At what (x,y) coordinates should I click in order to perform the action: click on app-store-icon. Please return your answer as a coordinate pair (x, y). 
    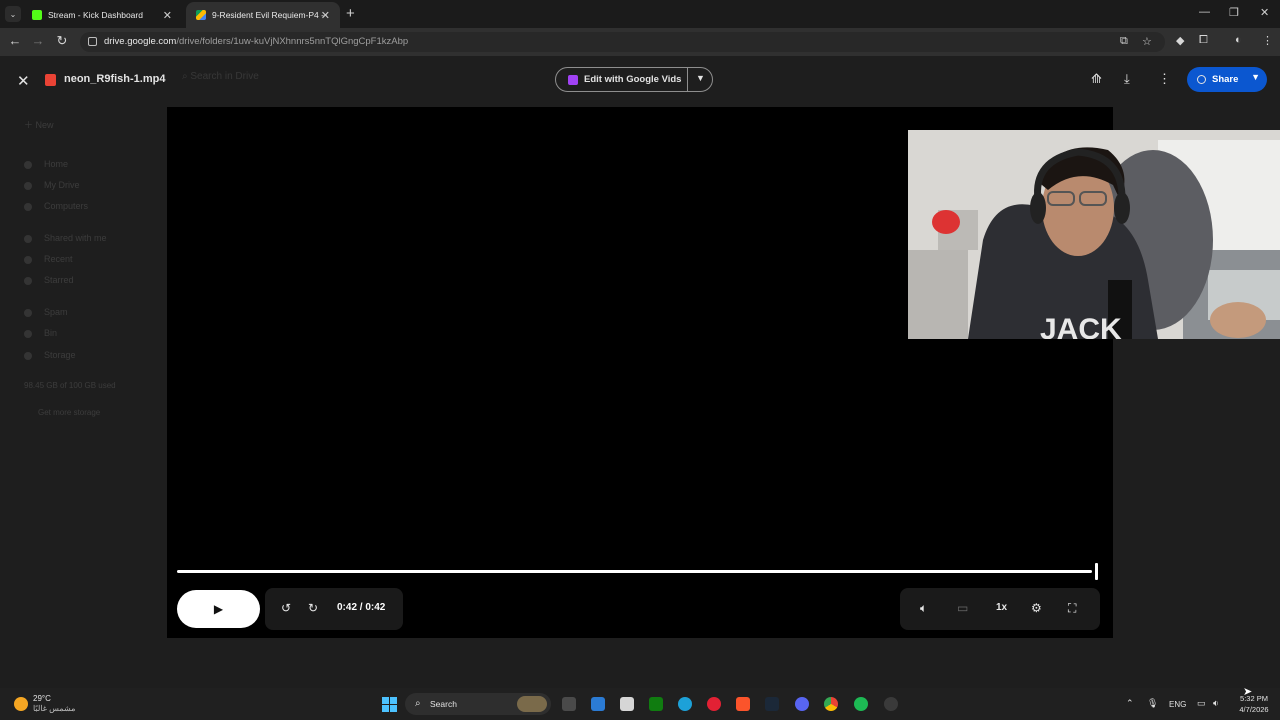
    Looking at the image, I should click on (598, 704).